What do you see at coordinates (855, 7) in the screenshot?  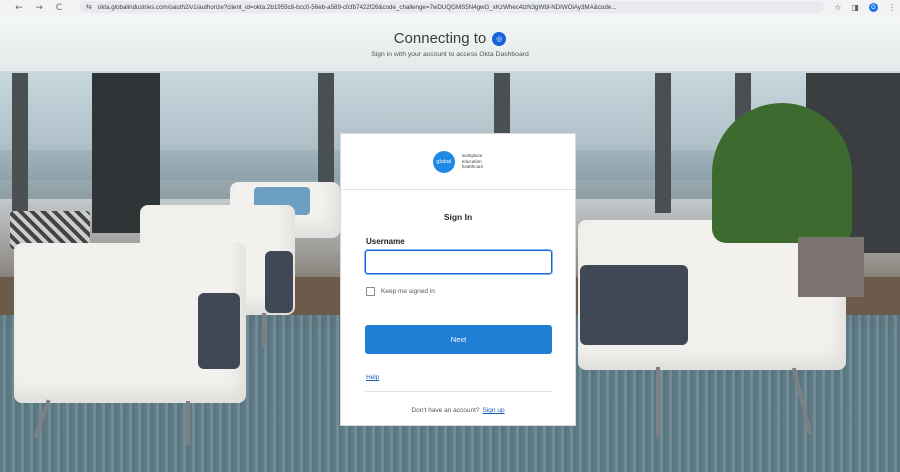 I see `extensions-icon: ◨` at bounding box center [855, 7].